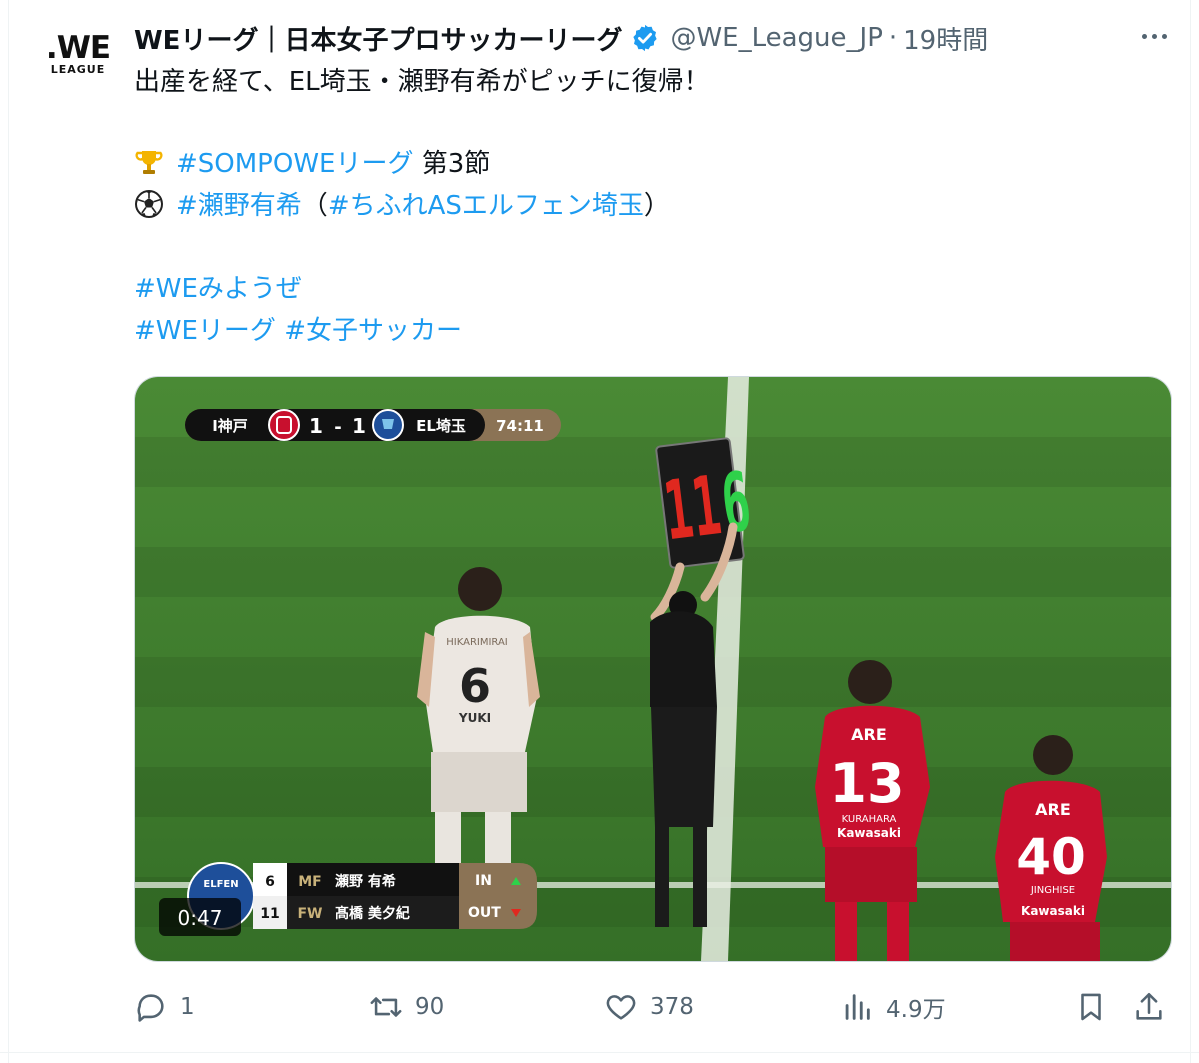  Describe the element at coordinates (441, 426) in the screenshot. I see `away-team-name: EL埼玉` at that location.